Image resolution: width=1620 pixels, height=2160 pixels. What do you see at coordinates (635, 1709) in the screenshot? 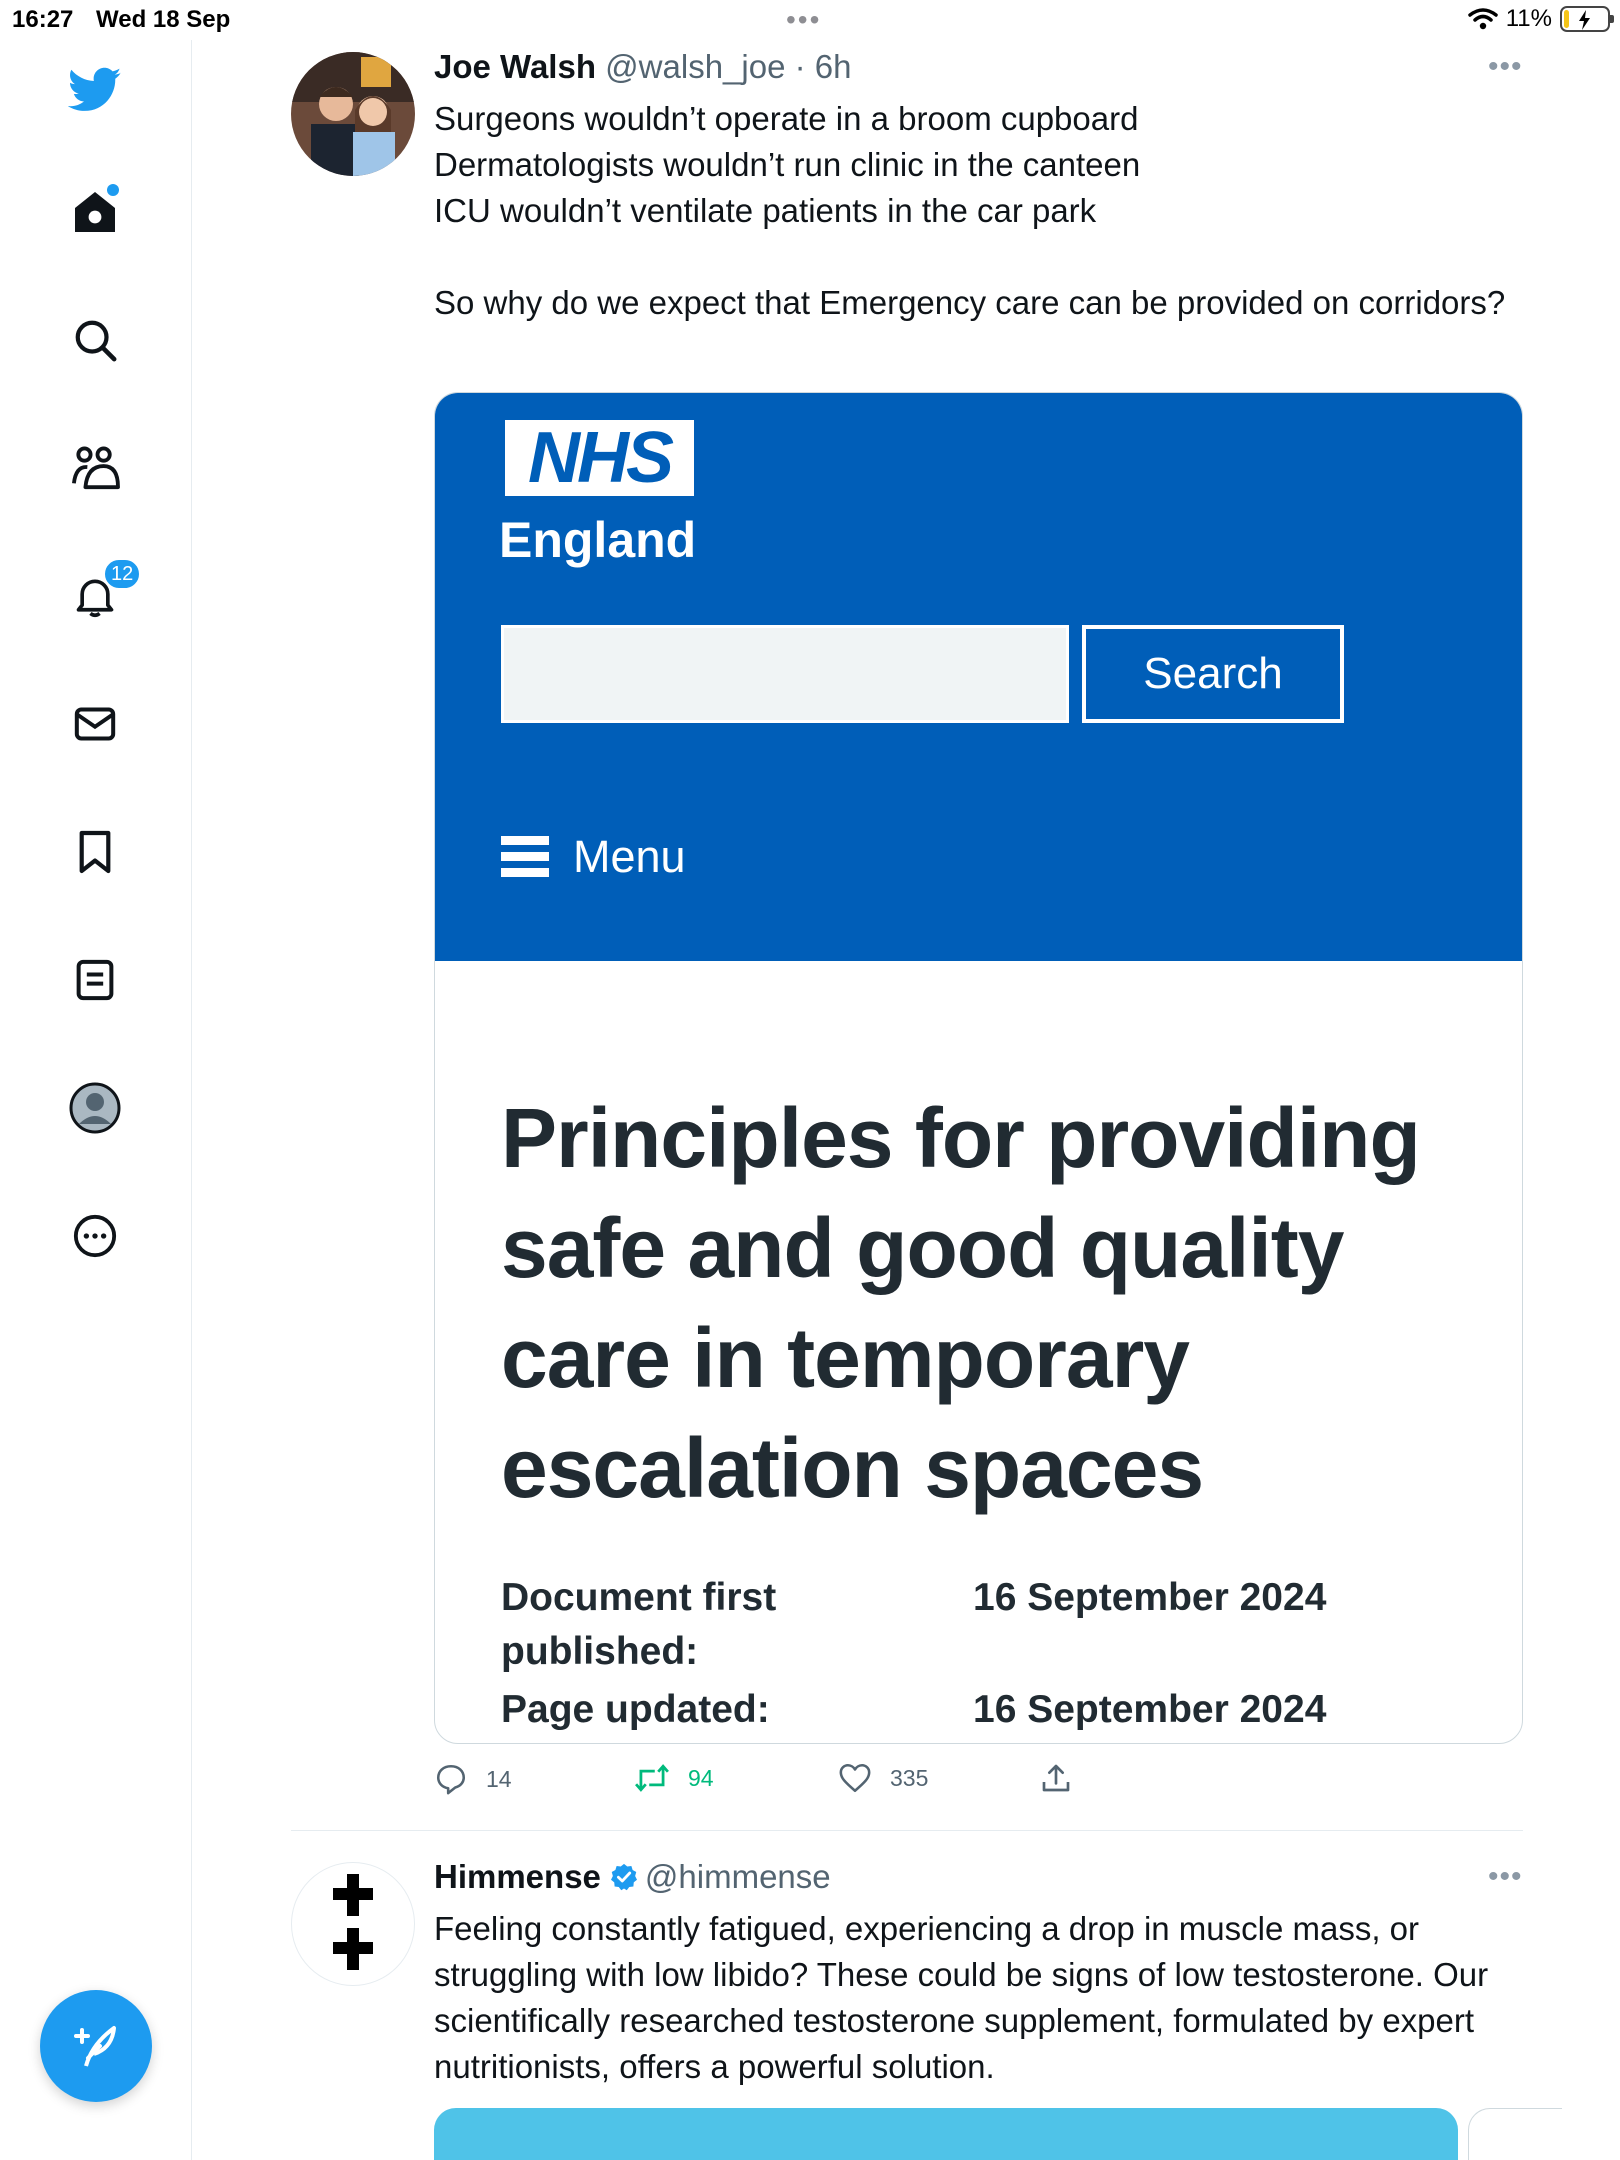
I see `meta-label-updated: Page updated:` at bounding box center [635, 1709].